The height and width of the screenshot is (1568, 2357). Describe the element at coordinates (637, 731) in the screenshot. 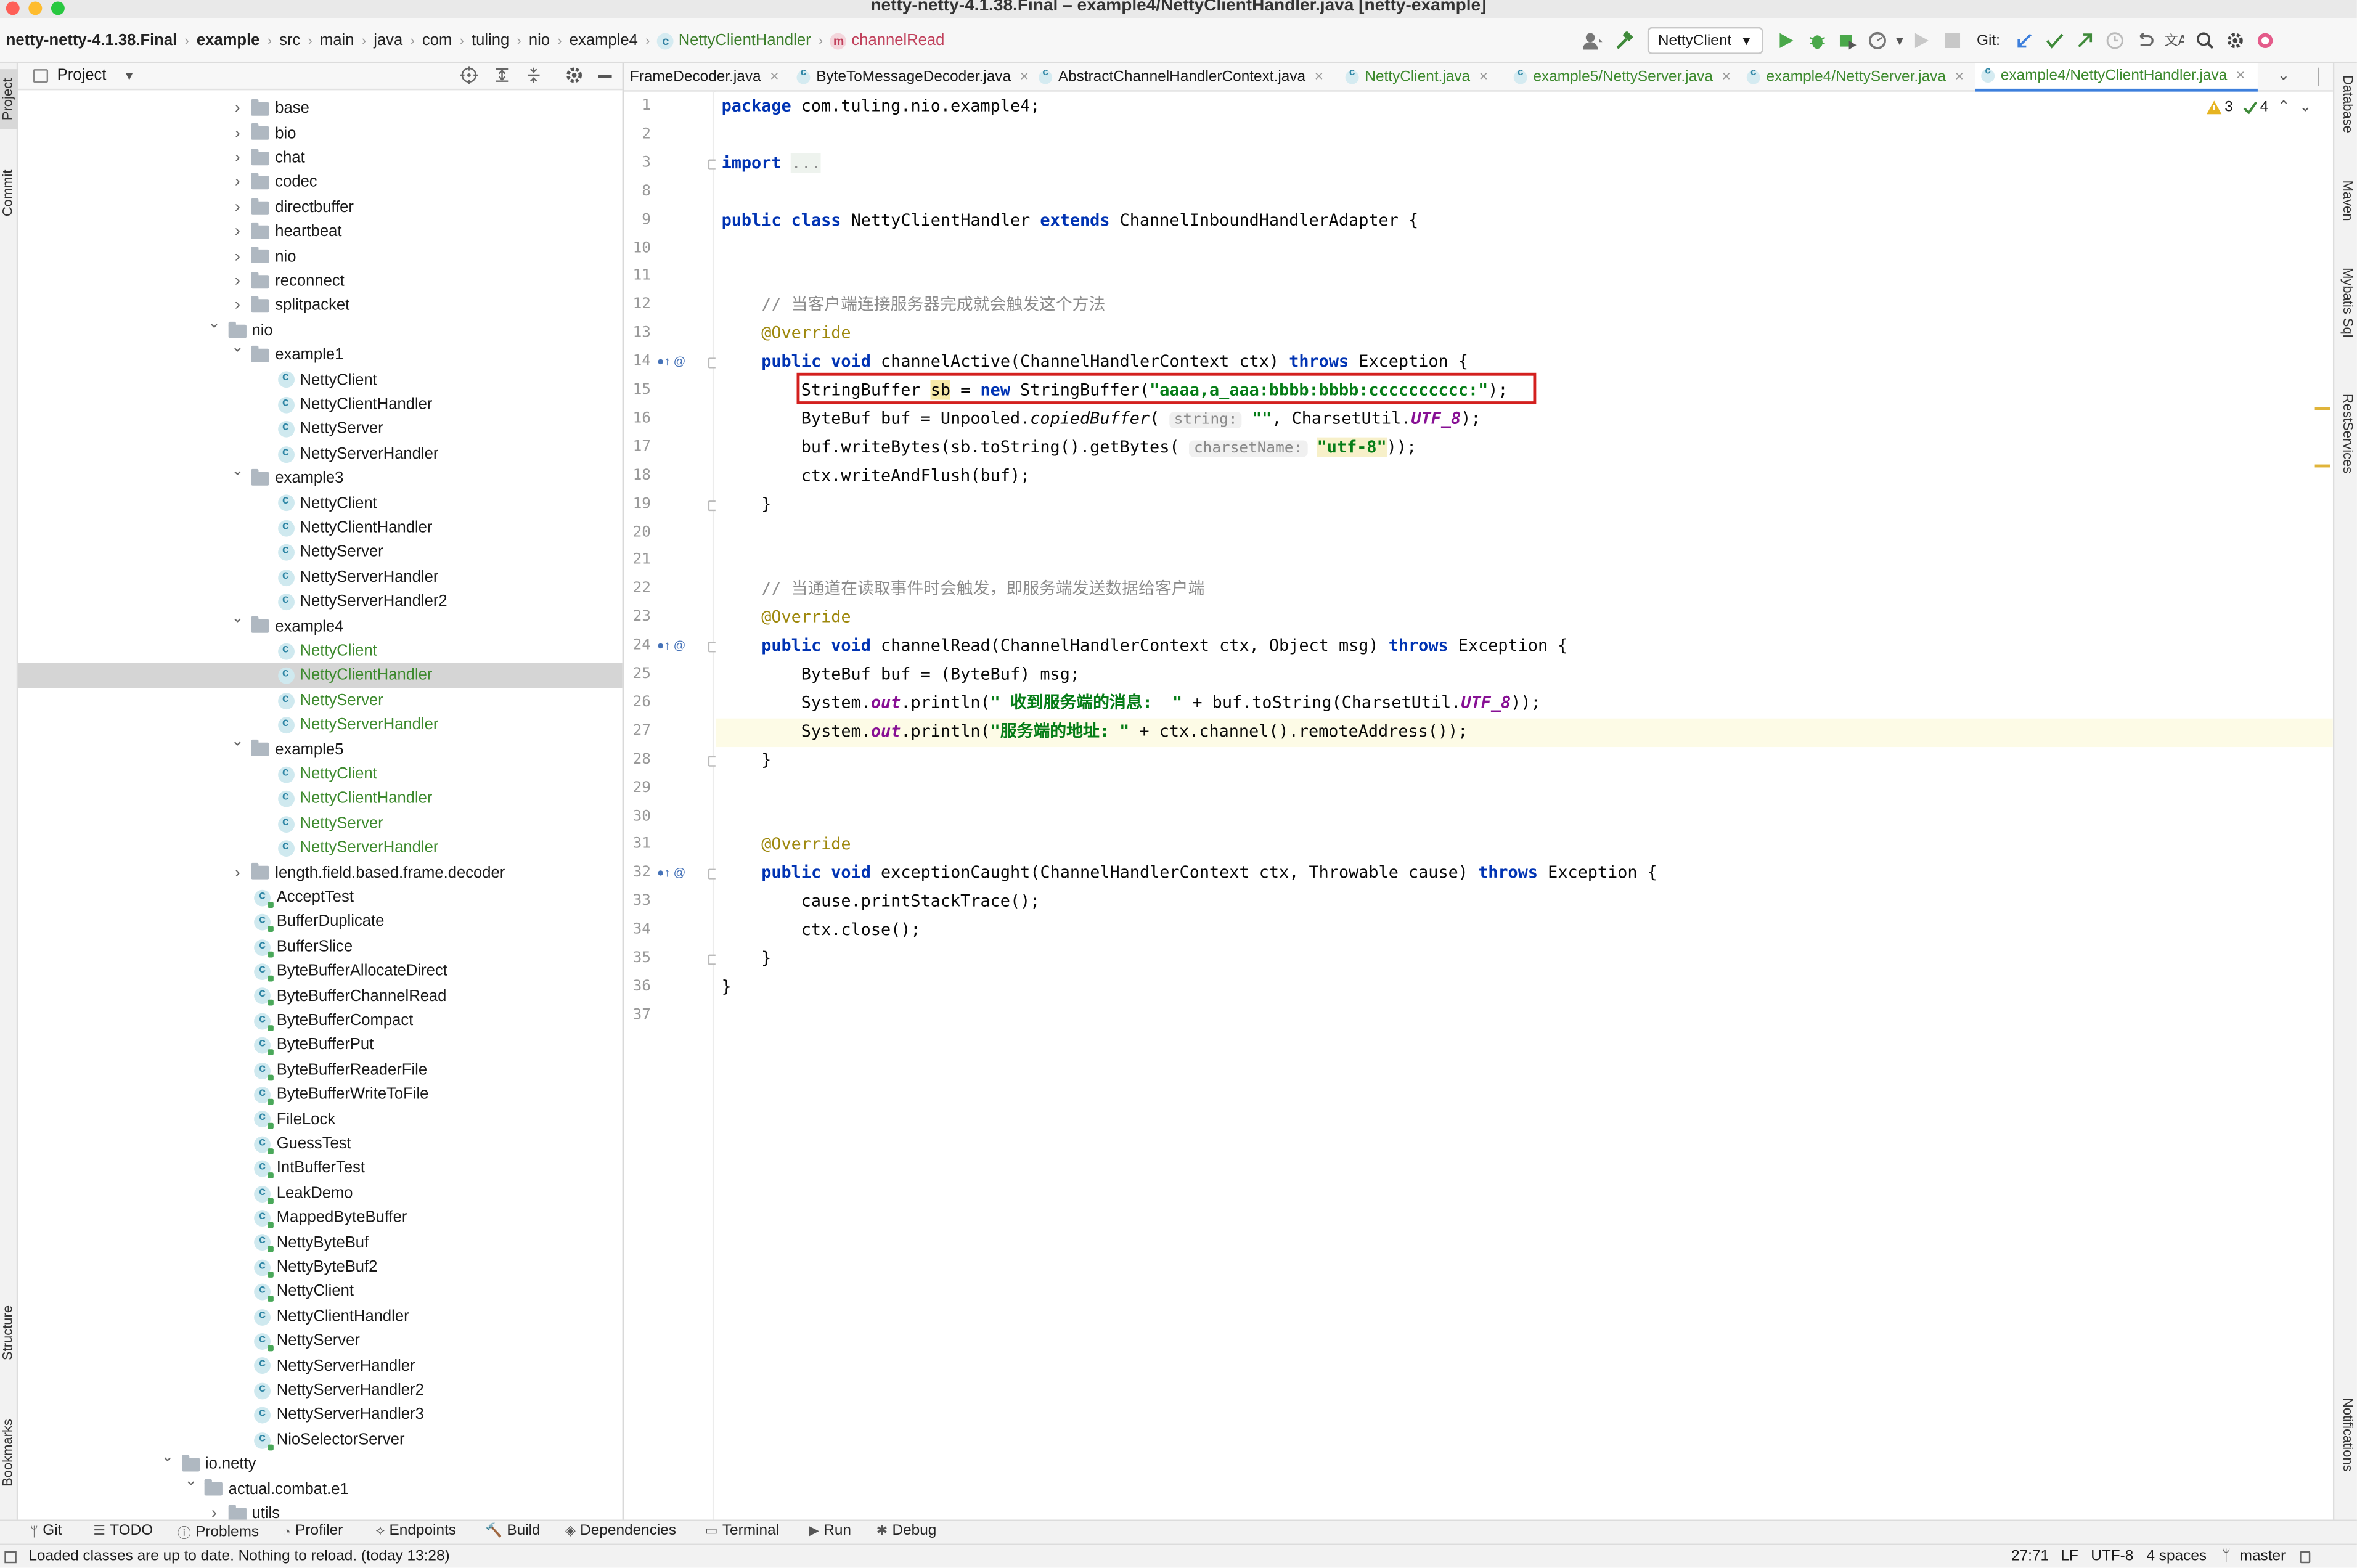

I see `line-number: 27` at that location.